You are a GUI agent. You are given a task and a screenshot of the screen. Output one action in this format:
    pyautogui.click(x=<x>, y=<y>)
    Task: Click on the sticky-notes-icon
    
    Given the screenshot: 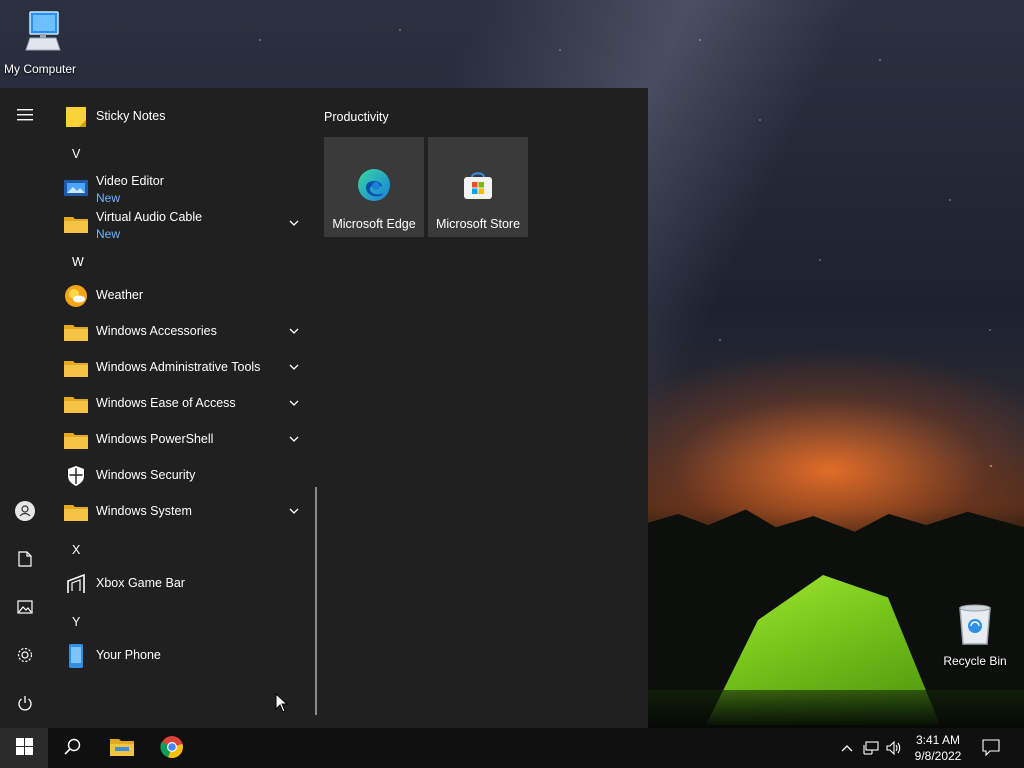 What is the action you would take?
    pyautogui.click(x=76, y=117)
    